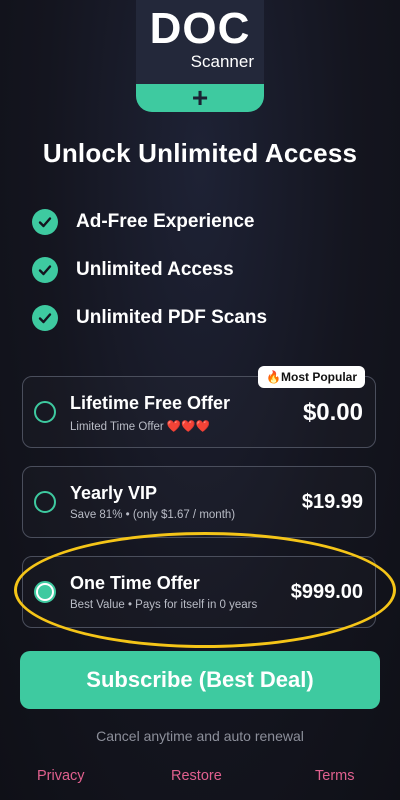 Image resolution: width=400 pixels, height=800 pixels. Describe the element at coordinates (200, 153) in the screenshot. I see `page-title: Unlock Unlimited Access` at that location.